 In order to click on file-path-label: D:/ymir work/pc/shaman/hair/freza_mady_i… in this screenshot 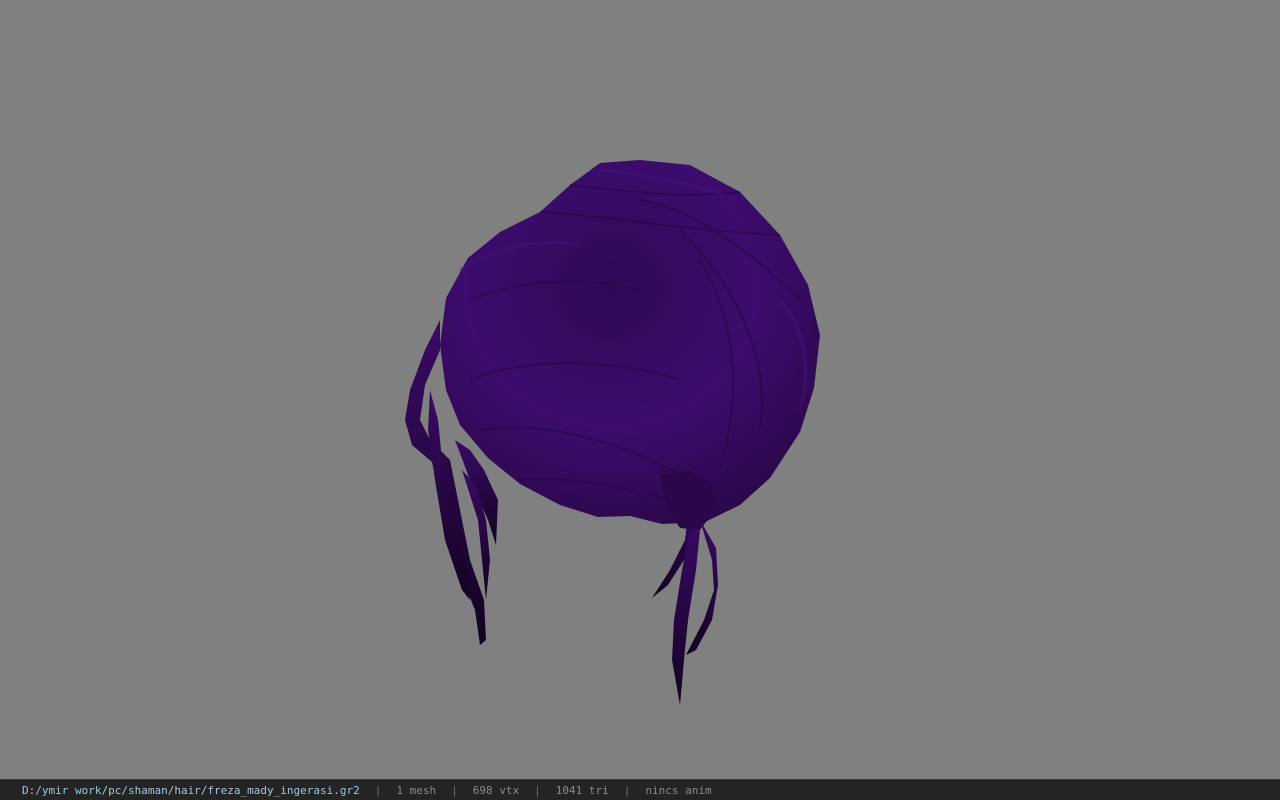, I will do `click(191, 790)`.